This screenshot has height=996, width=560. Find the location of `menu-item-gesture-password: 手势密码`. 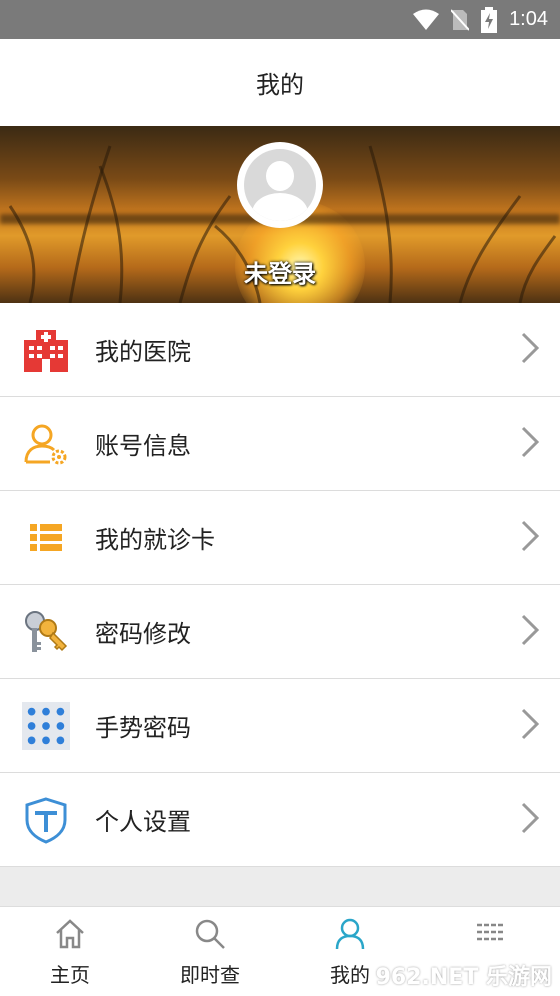

menu-item-gesture-password: 手势密码 is located at coordinates (280, 726).